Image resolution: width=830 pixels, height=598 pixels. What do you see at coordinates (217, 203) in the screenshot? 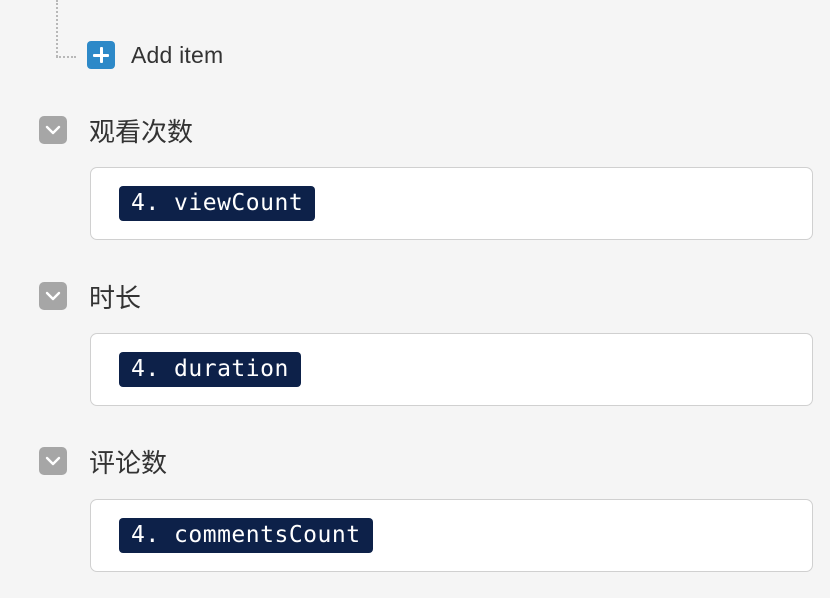
I see `variable-token: 4. viewCount` at bounding box center [217, 203].